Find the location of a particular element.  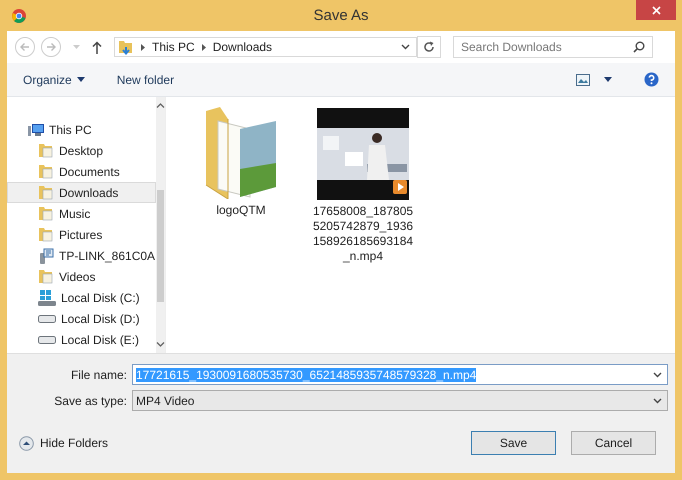

close-icon is located at coordinates (656, 10).